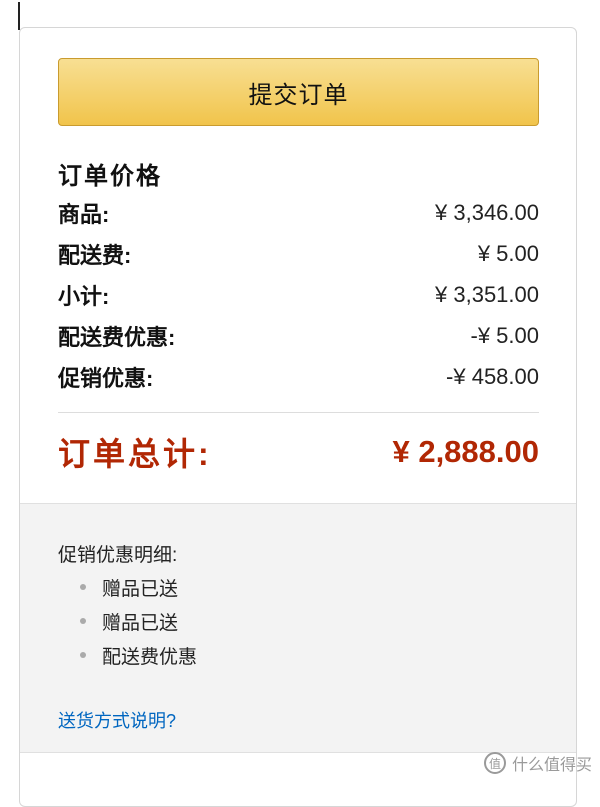 The width and height of the screenshot is (600, 807). What do you see at coordinates (19, 16) in the screenshot?
I see `text-cursor` at bounding box center [19, 16].